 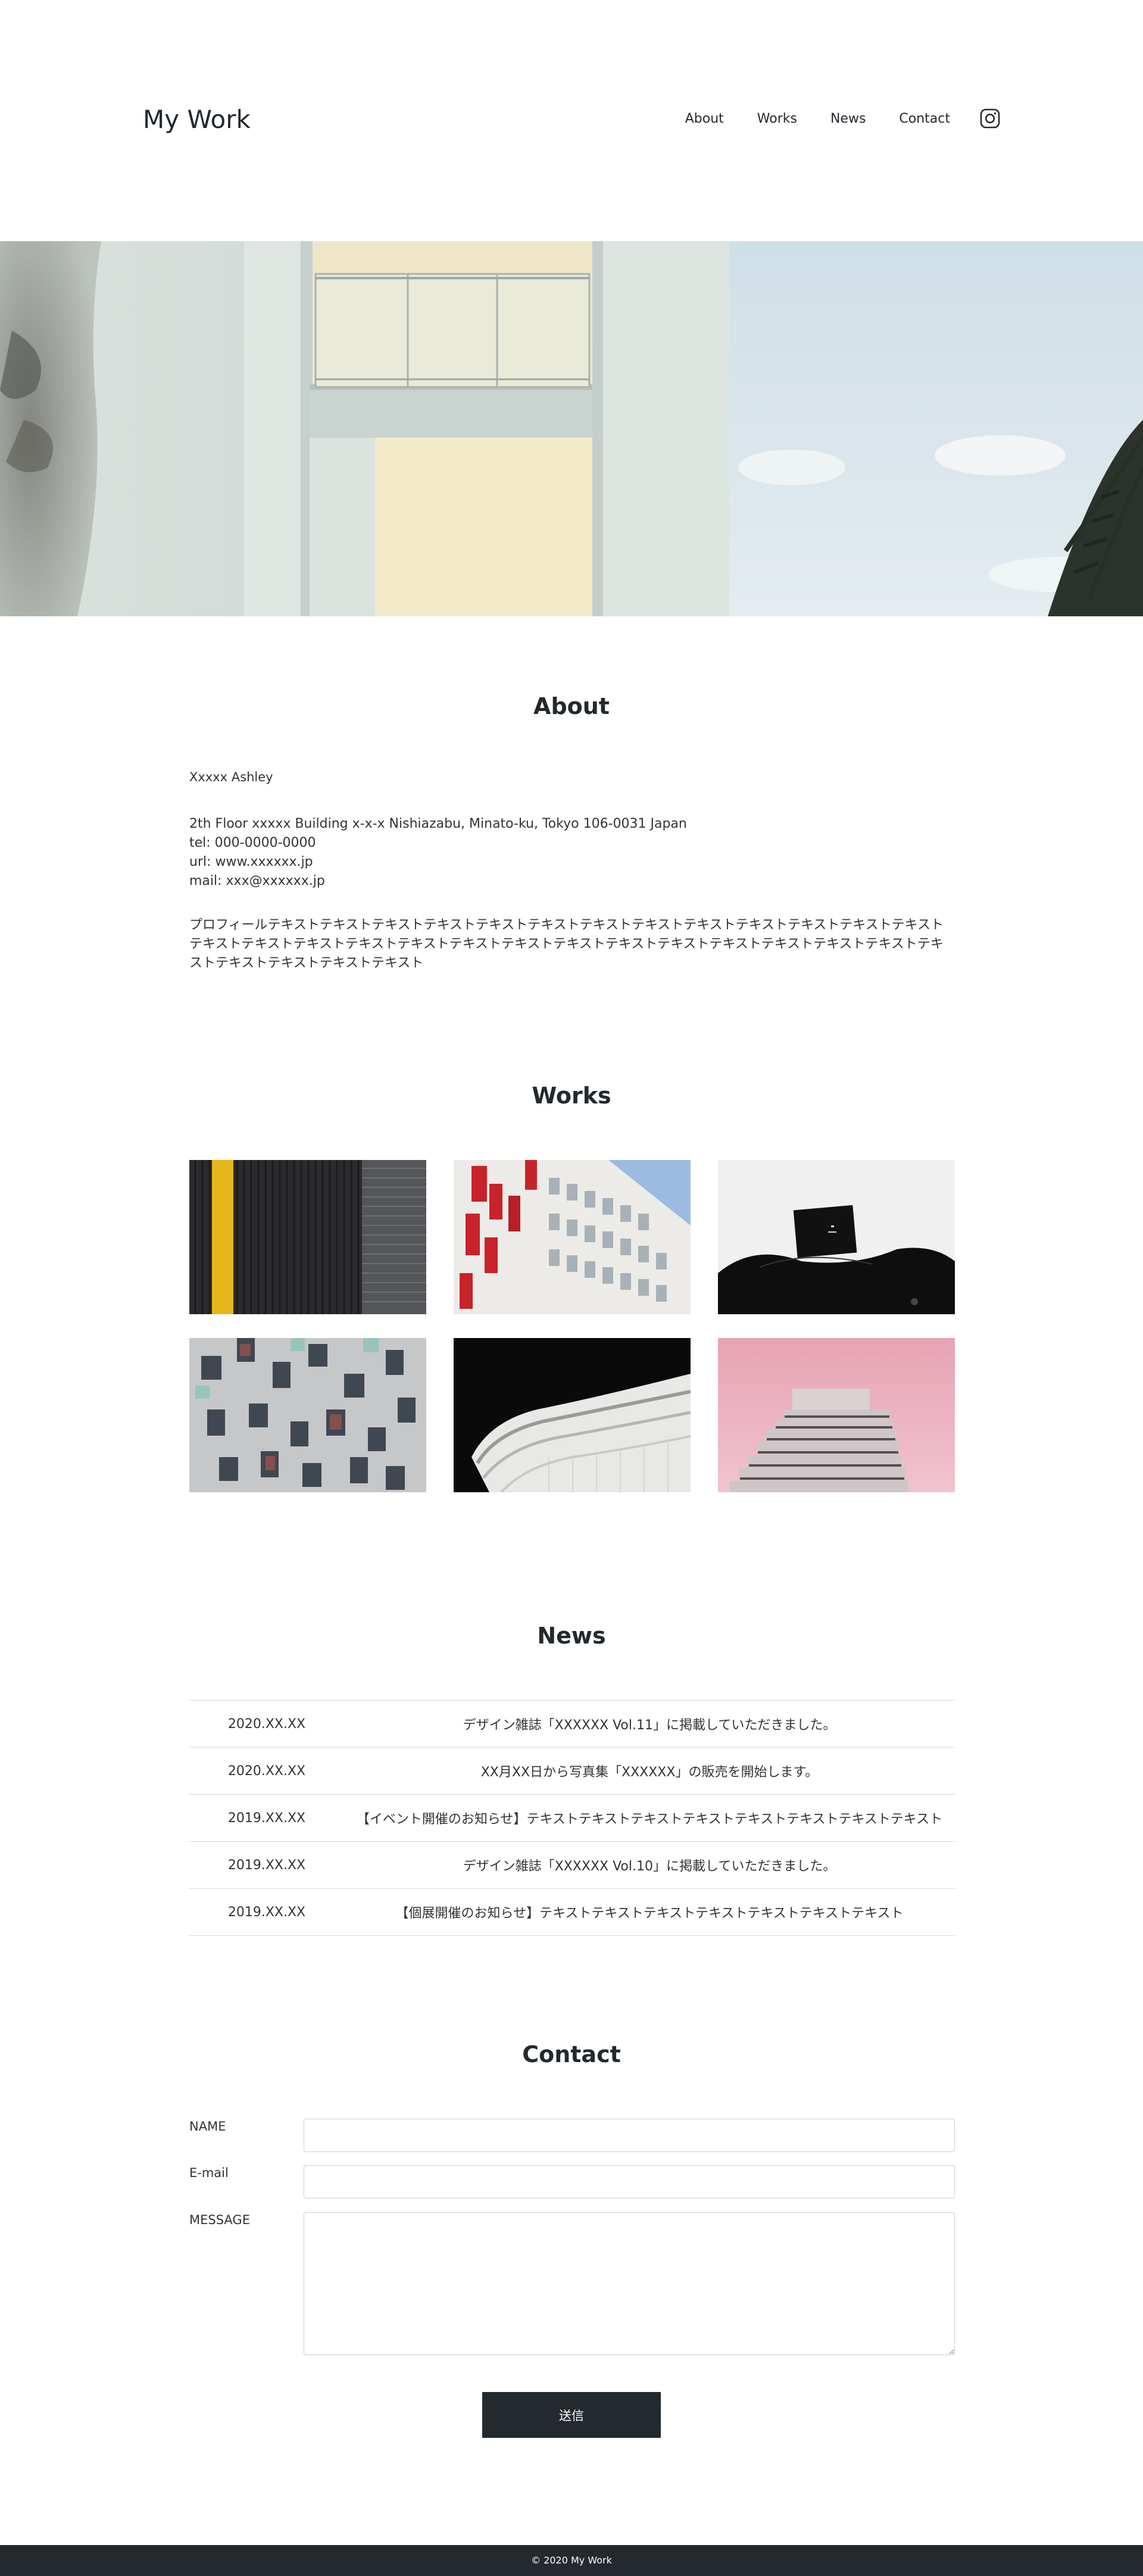 I want to click on email-label: E-mail, so click(x=209, y=2173).